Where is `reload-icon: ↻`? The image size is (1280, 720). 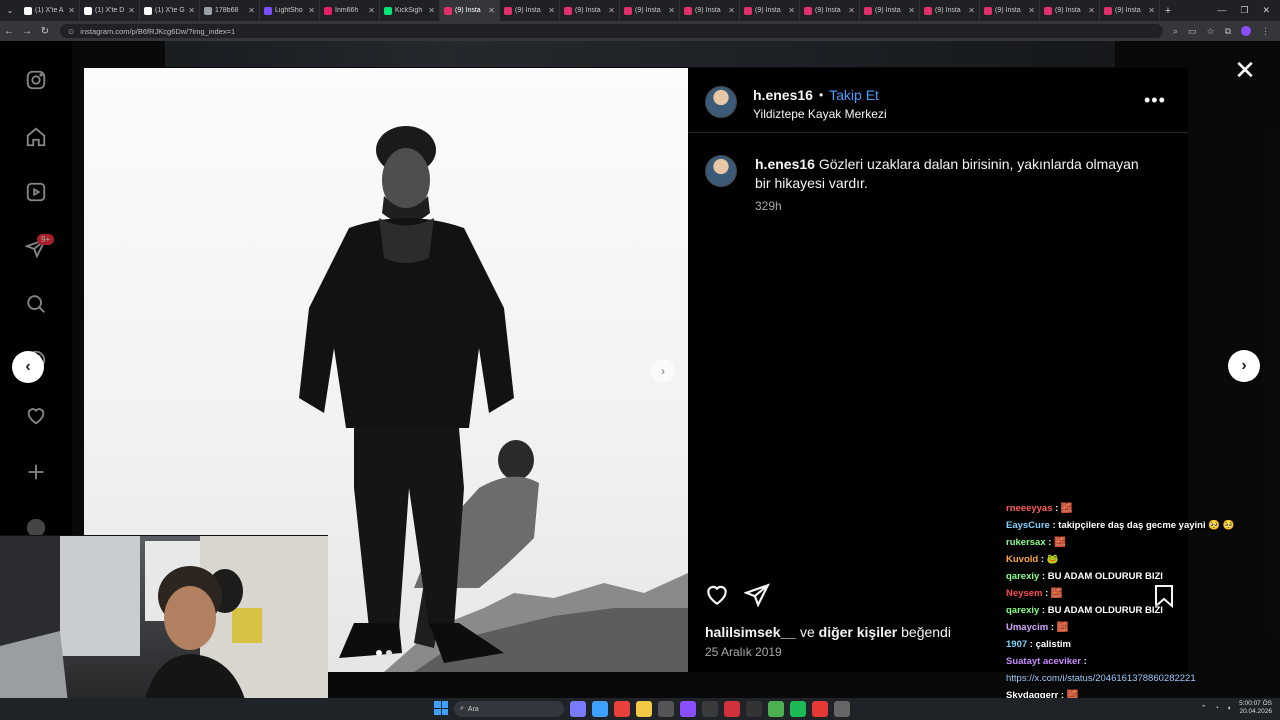
reload-icon: ↻ is located at coordinates (45, 31).